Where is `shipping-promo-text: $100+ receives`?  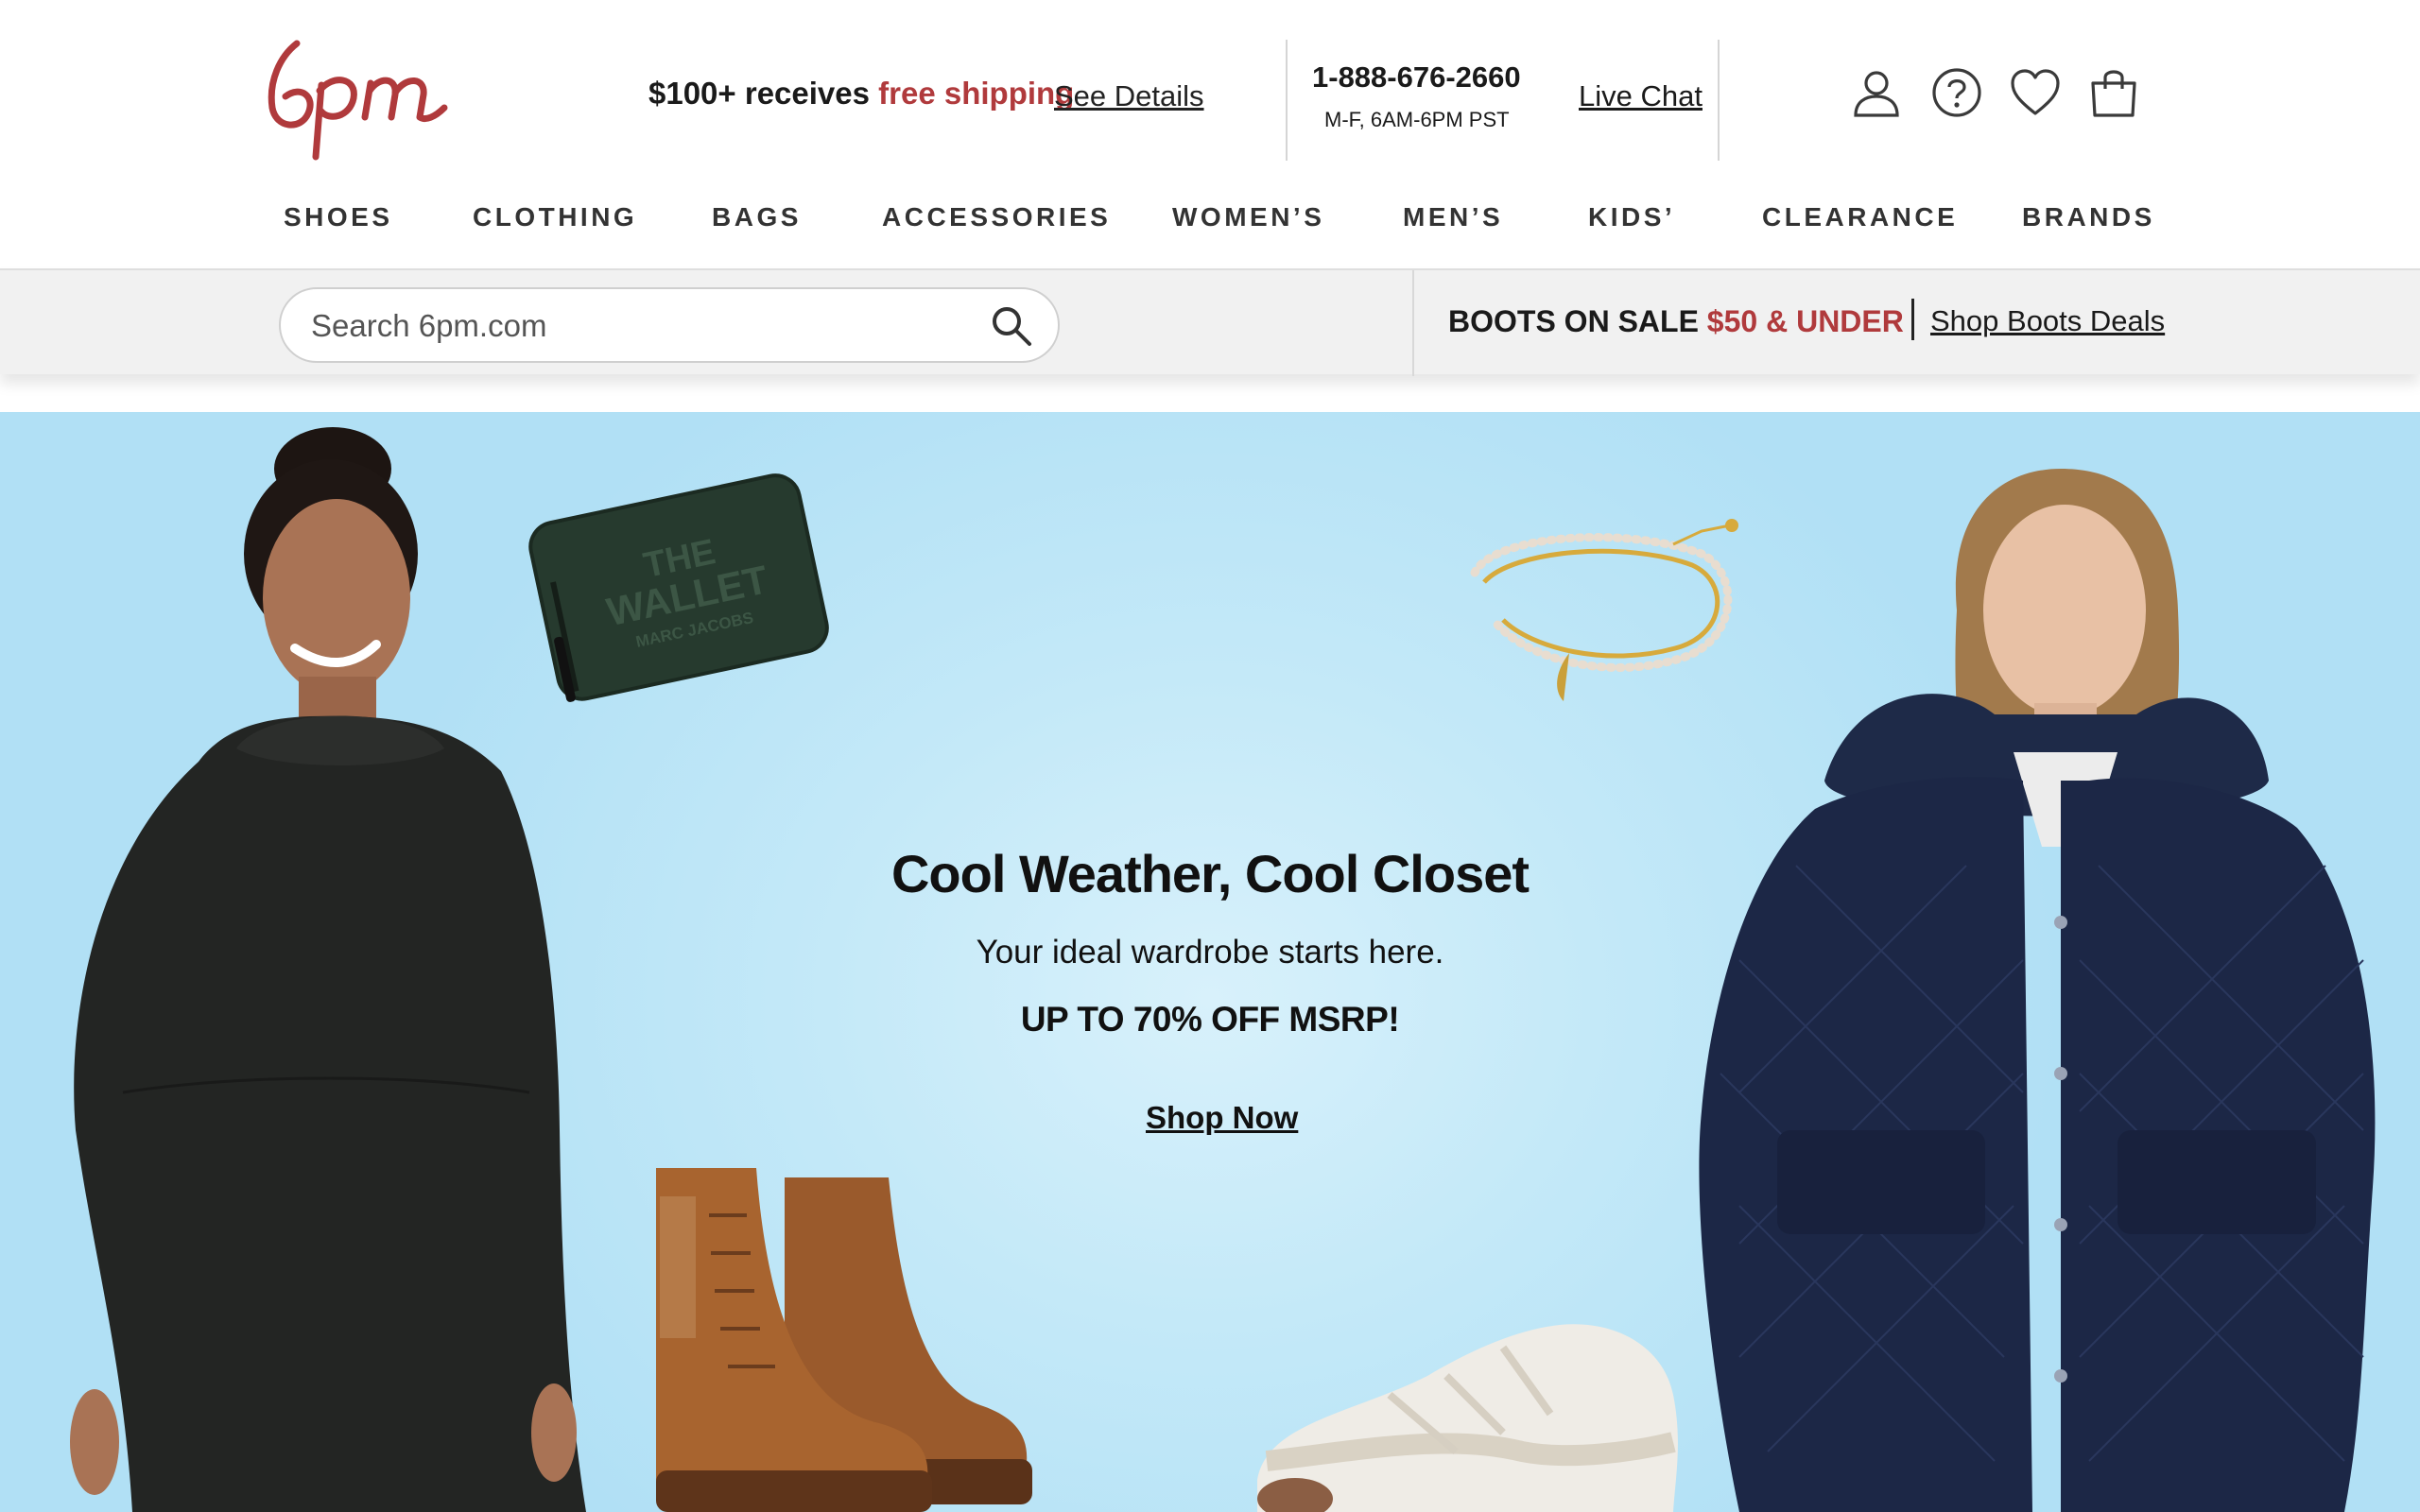
shipping-promo-text: $100+ receives is located at coordinates (763, 93).